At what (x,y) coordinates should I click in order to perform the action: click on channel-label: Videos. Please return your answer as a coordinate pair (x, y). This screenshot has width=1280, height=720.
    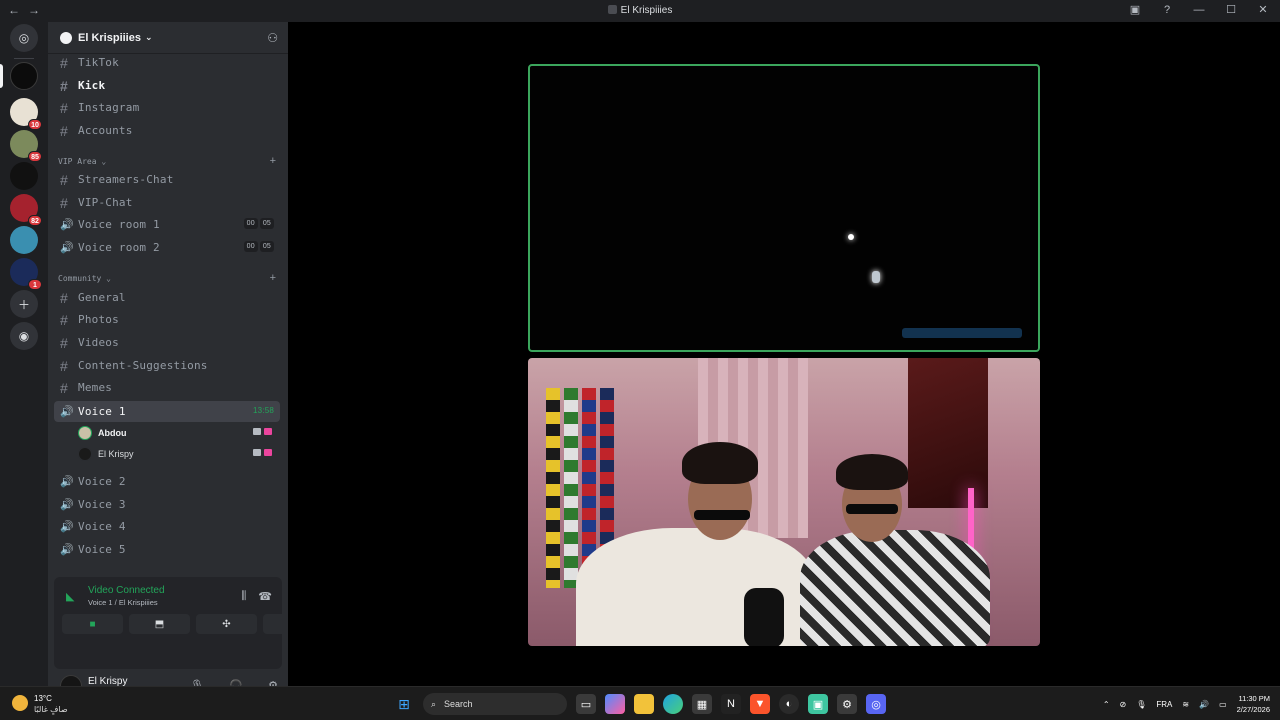
    Looking at the image, I should click on (98, 342).